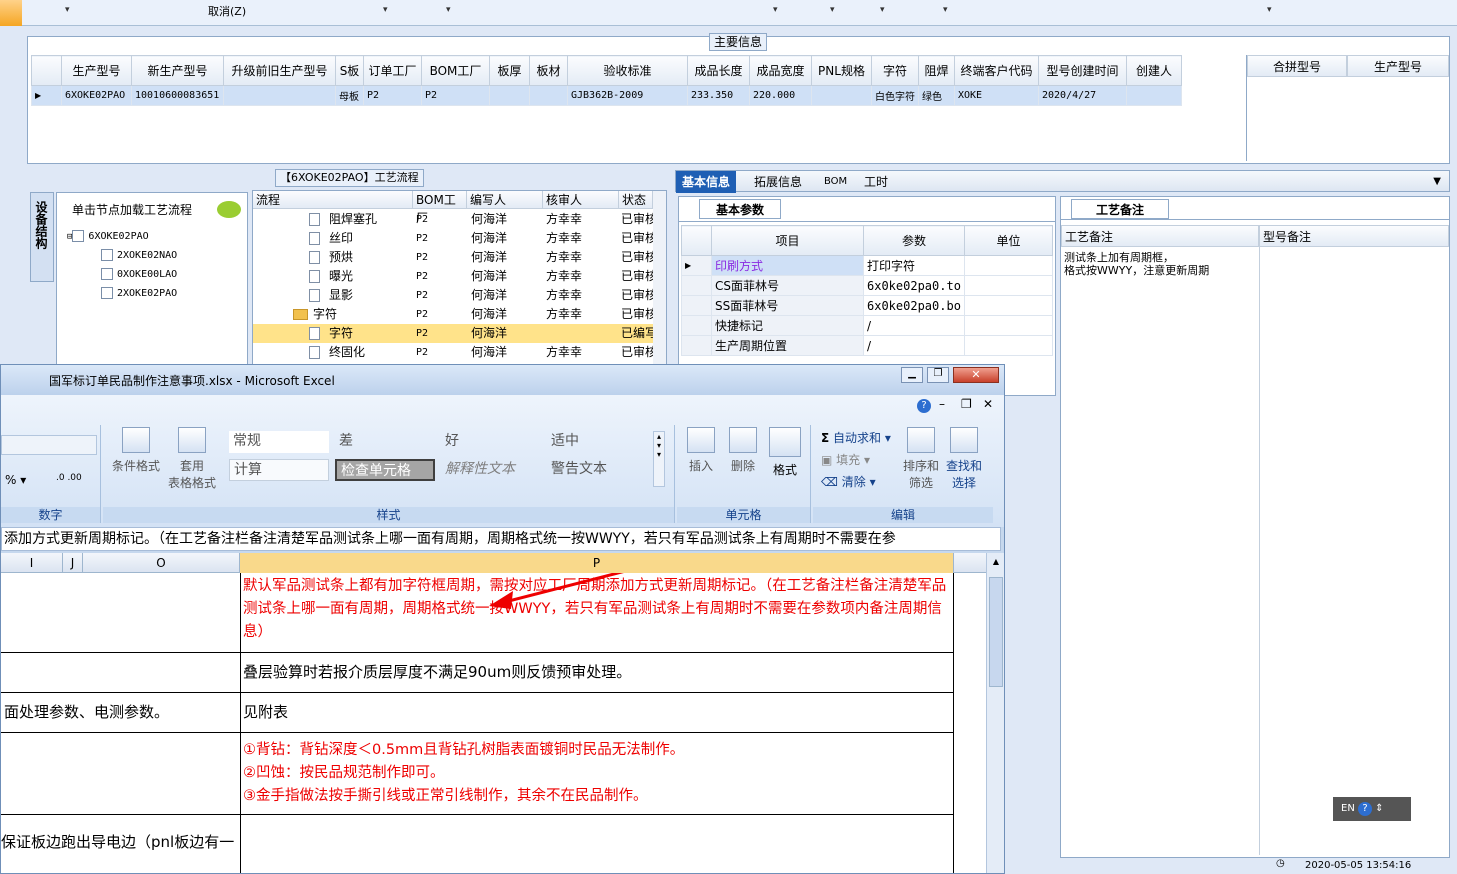 Image resolution: width=1457 pixels, height=874 pixels. Describe the element at coordinates (895, 95) in the screenshot. I see `main-row-cell: 白色字符` at that location.